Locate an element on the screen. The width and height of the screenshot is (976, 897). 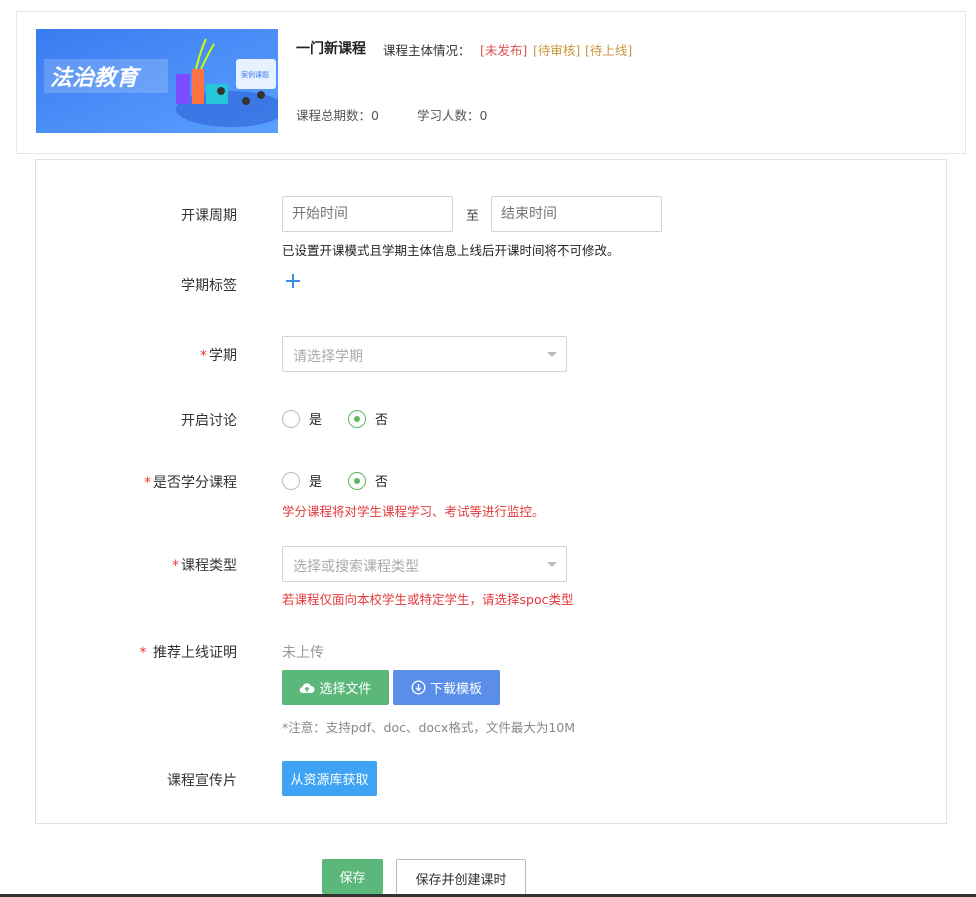
course-thumbnail: 法治教育 案例课题 is located at coordinates (157, 81).